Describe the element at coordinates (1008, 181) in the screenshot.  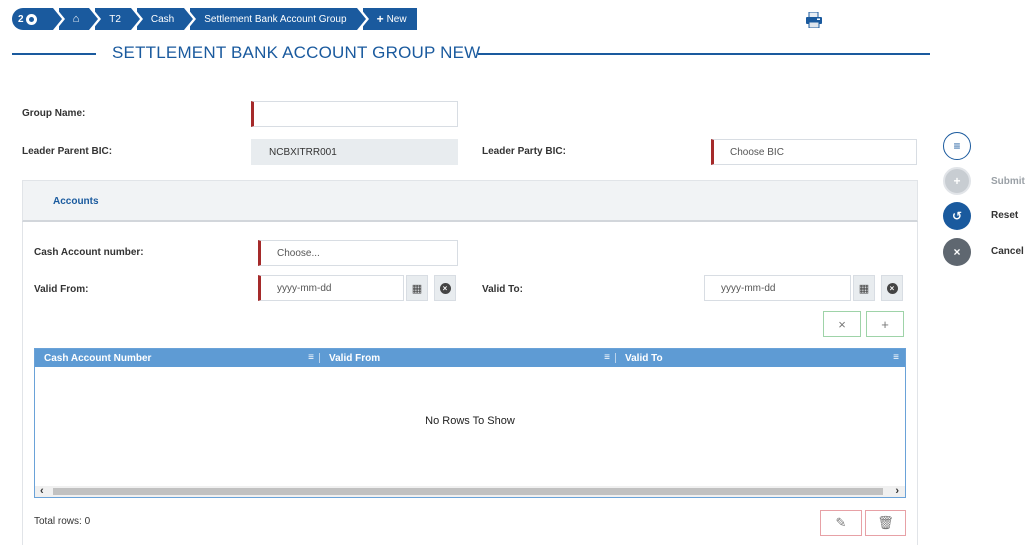
I see `submit-label: Submit` at that location.